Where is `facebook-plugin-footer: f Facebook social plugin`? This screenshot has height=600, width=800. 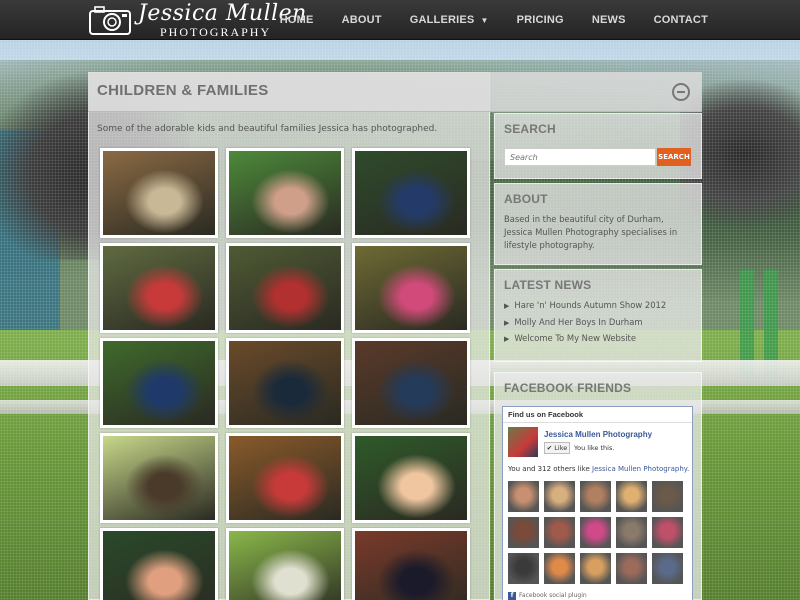
facebook-plugin-footer: f Facebook social plugin is located at coordinates (547, 596).